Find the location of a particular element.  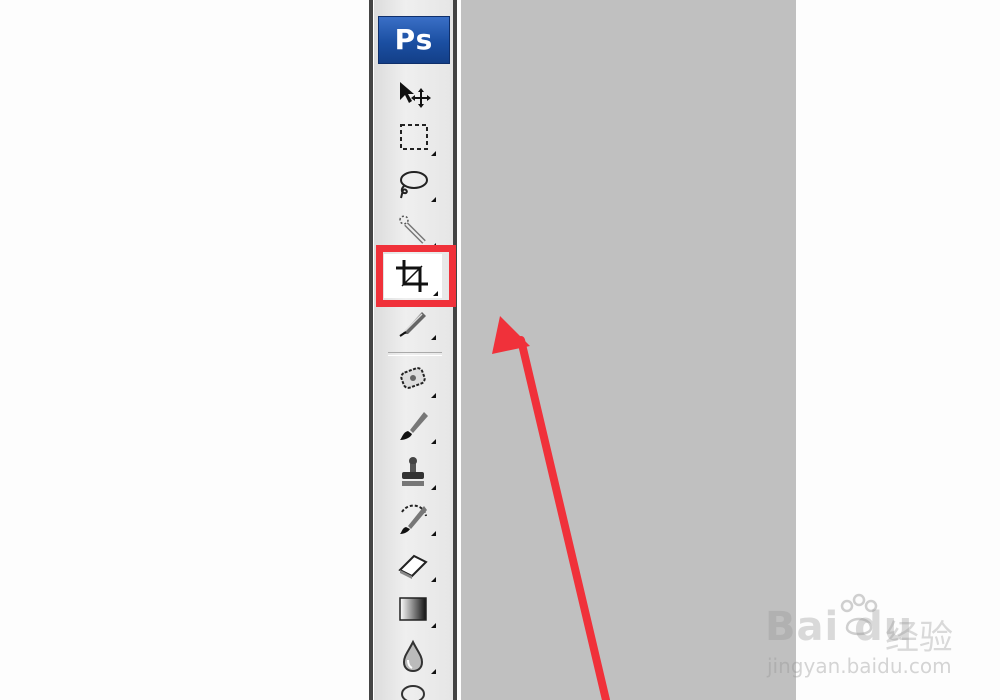

eraser-icon is located at coordinates (413, 566).